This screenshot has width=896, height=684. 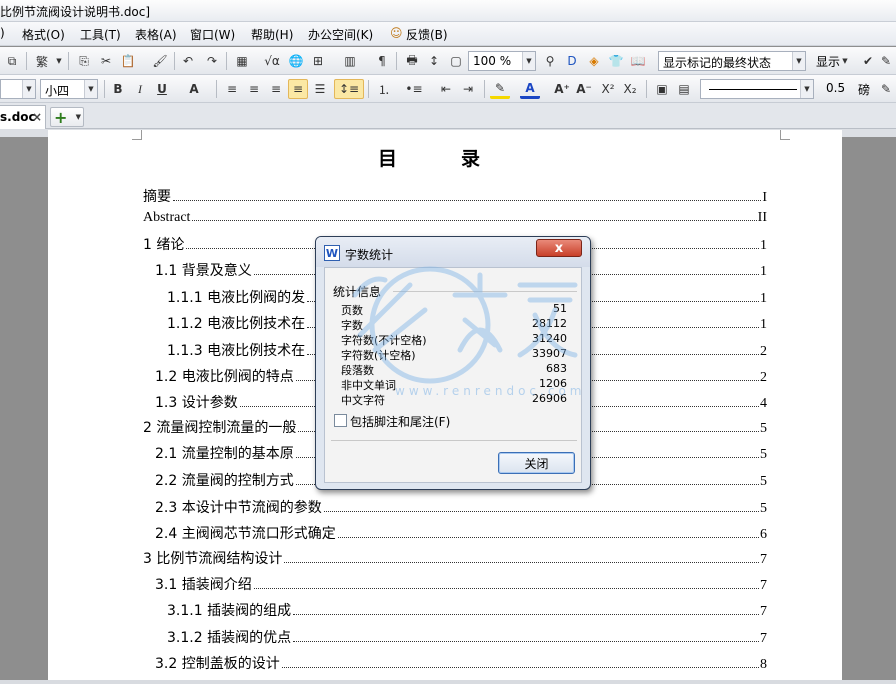 I want to click on menu-item-table: 表格(A), so click(x=156, y=34).